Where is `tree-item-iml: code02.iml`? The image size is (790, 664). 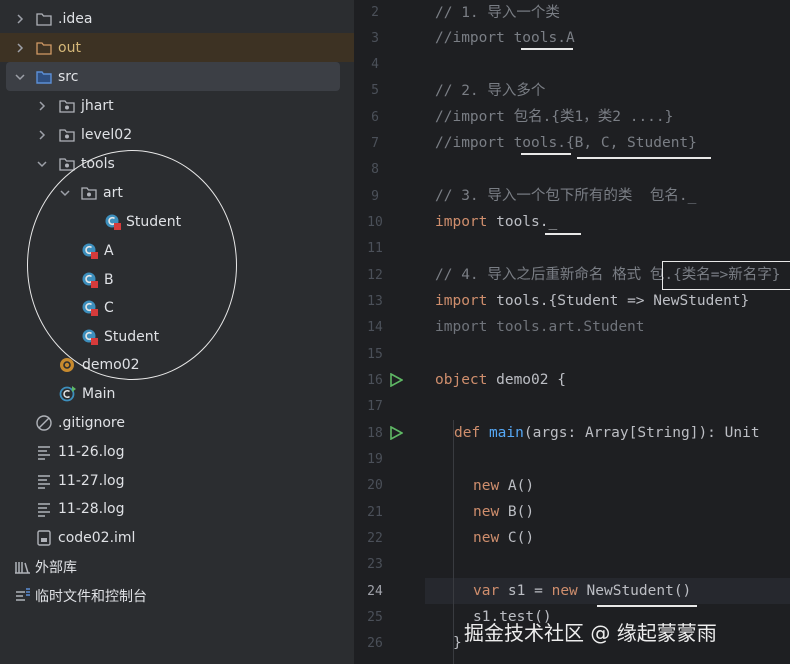
tree-item-iml: code02.iml is located at coordinates (177, 537).